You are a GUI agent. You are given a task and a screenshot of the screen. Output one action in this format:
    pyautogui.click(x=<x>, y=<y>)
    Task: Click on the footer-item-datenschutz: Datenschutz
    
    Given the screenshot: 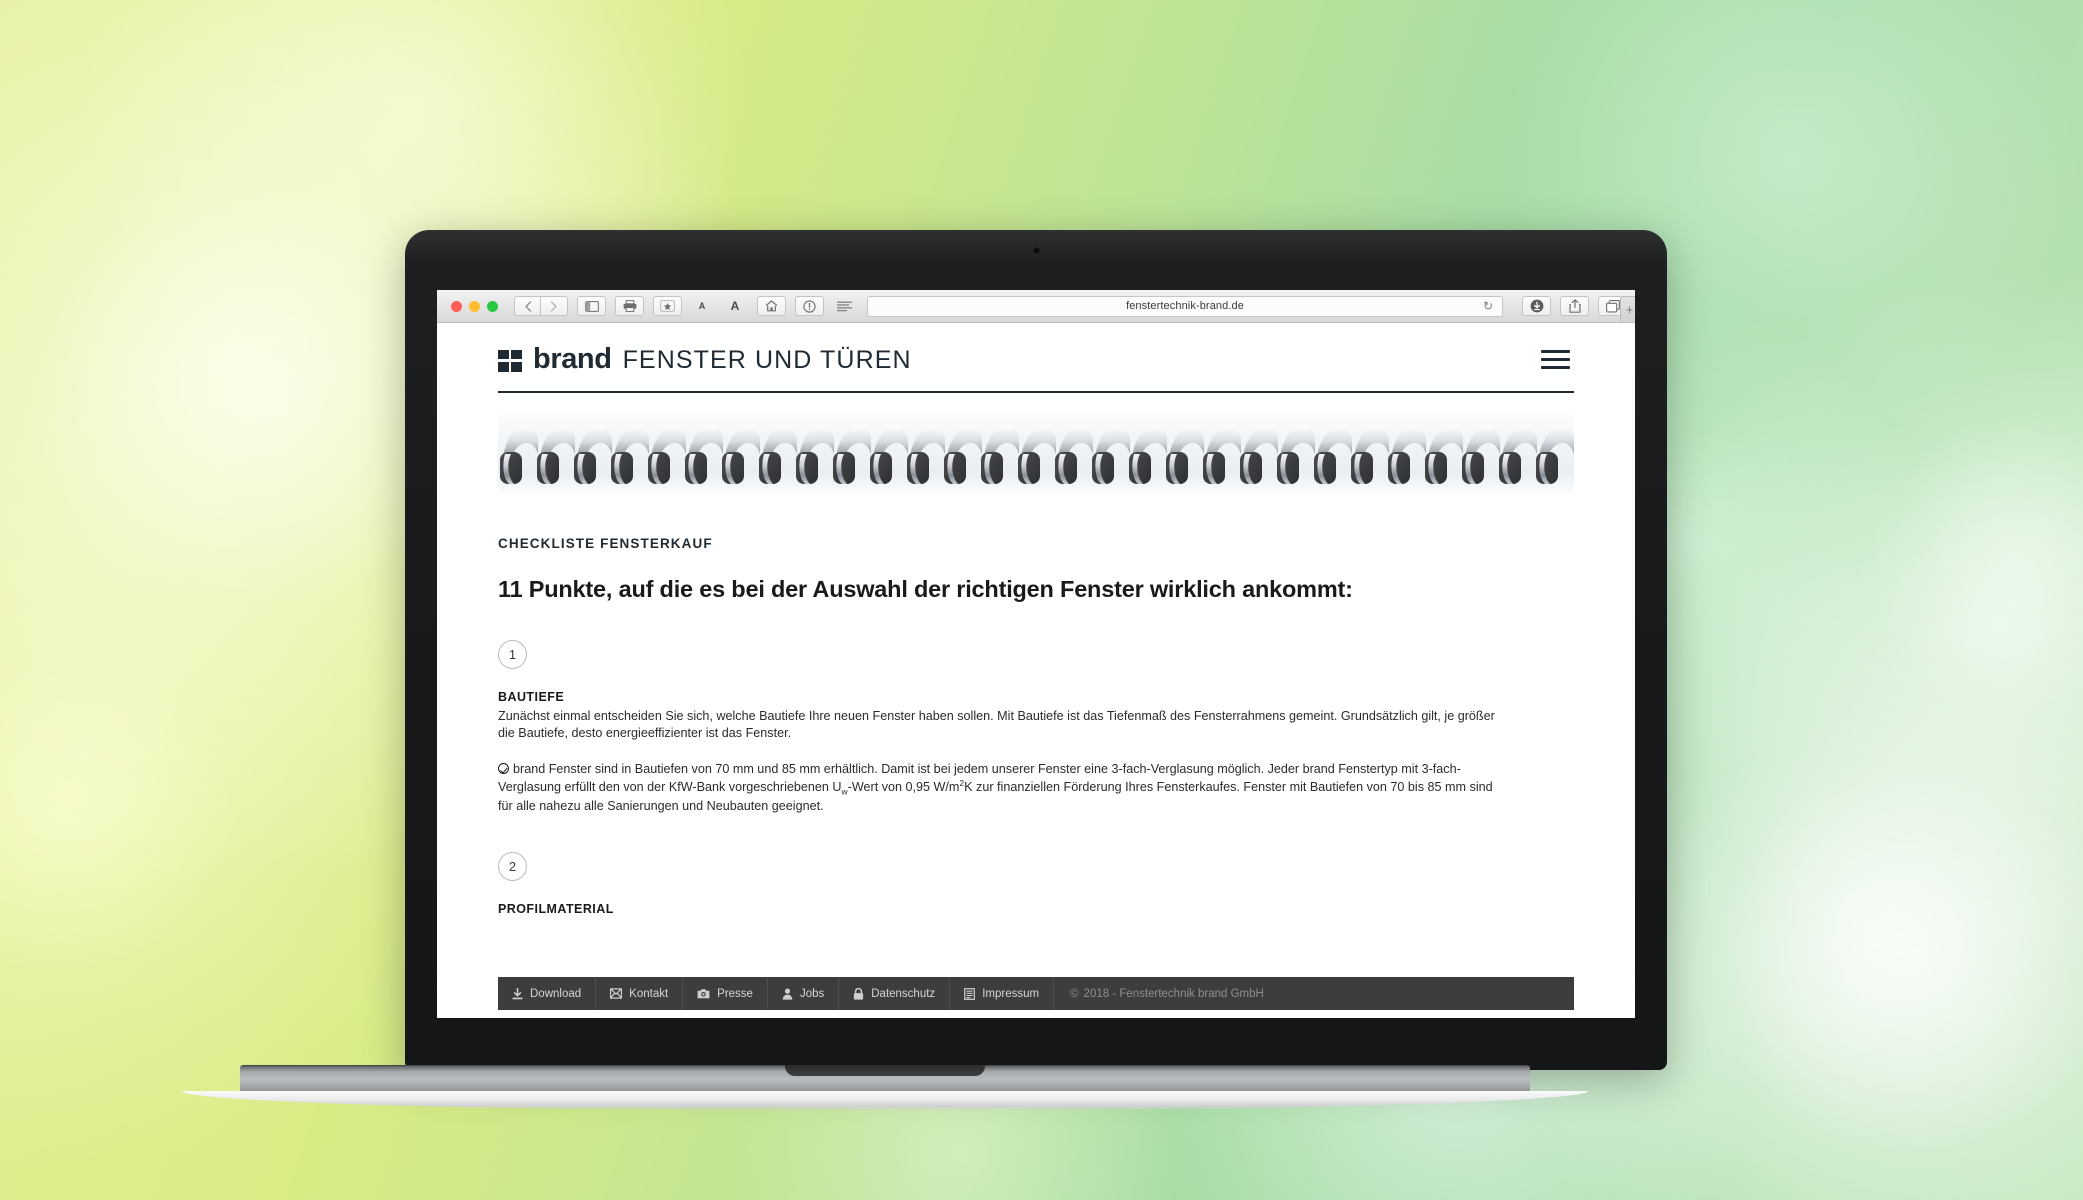 What is the action you would take?
    pyautogui.click(x=895, y=993)
    